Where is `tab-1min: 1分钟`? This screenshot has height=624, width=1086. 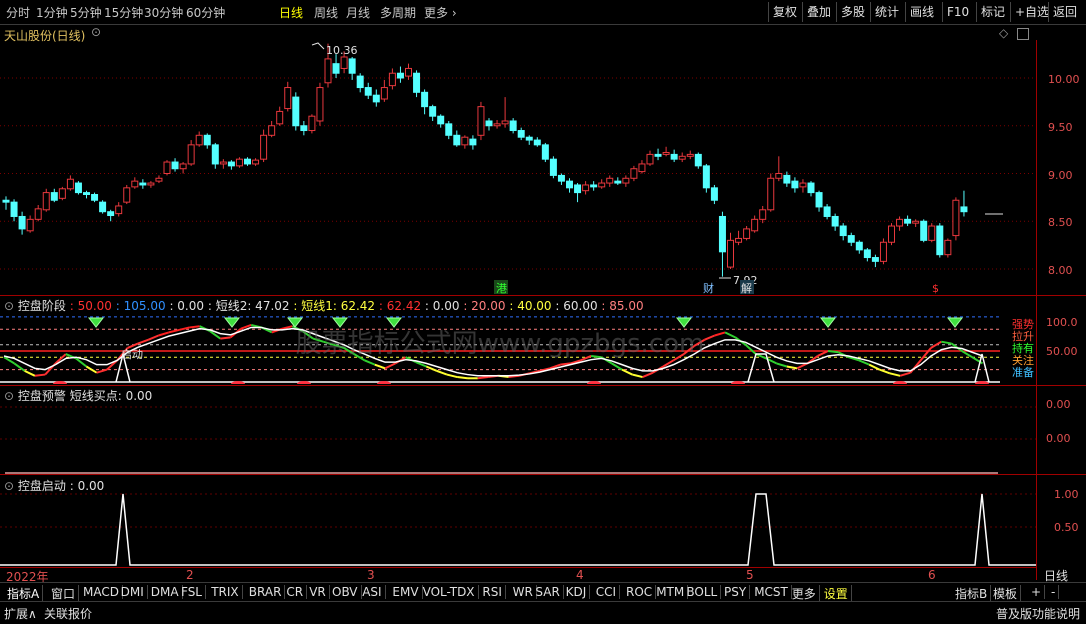
tab-1min: 1分钟 is located at coordinates (52, 12).